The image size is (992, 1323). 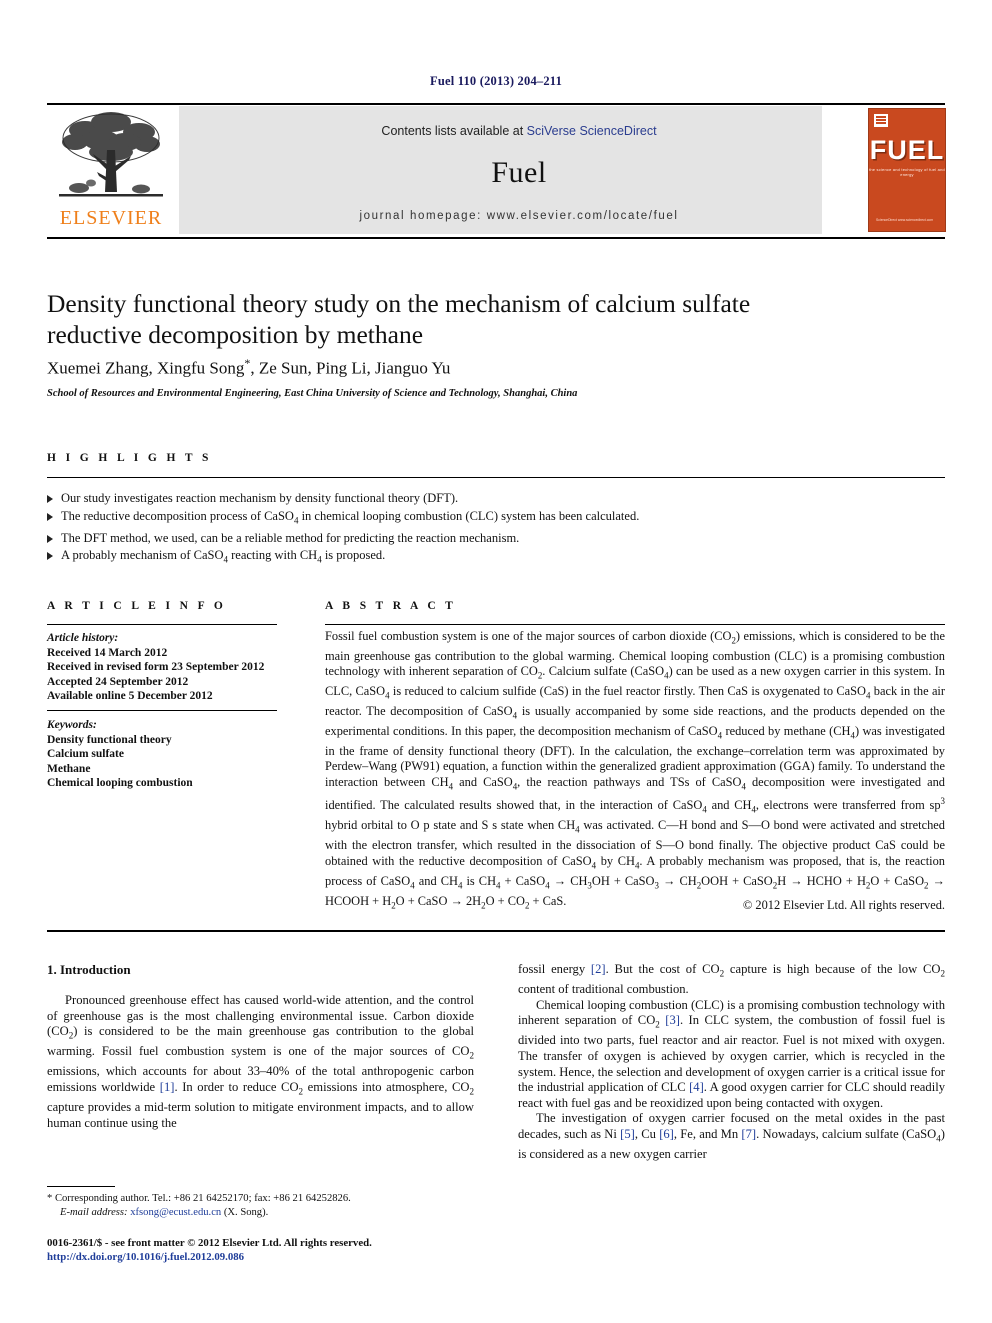 I want to click on article-history-label: Article history:, so click(x=83, y=638).